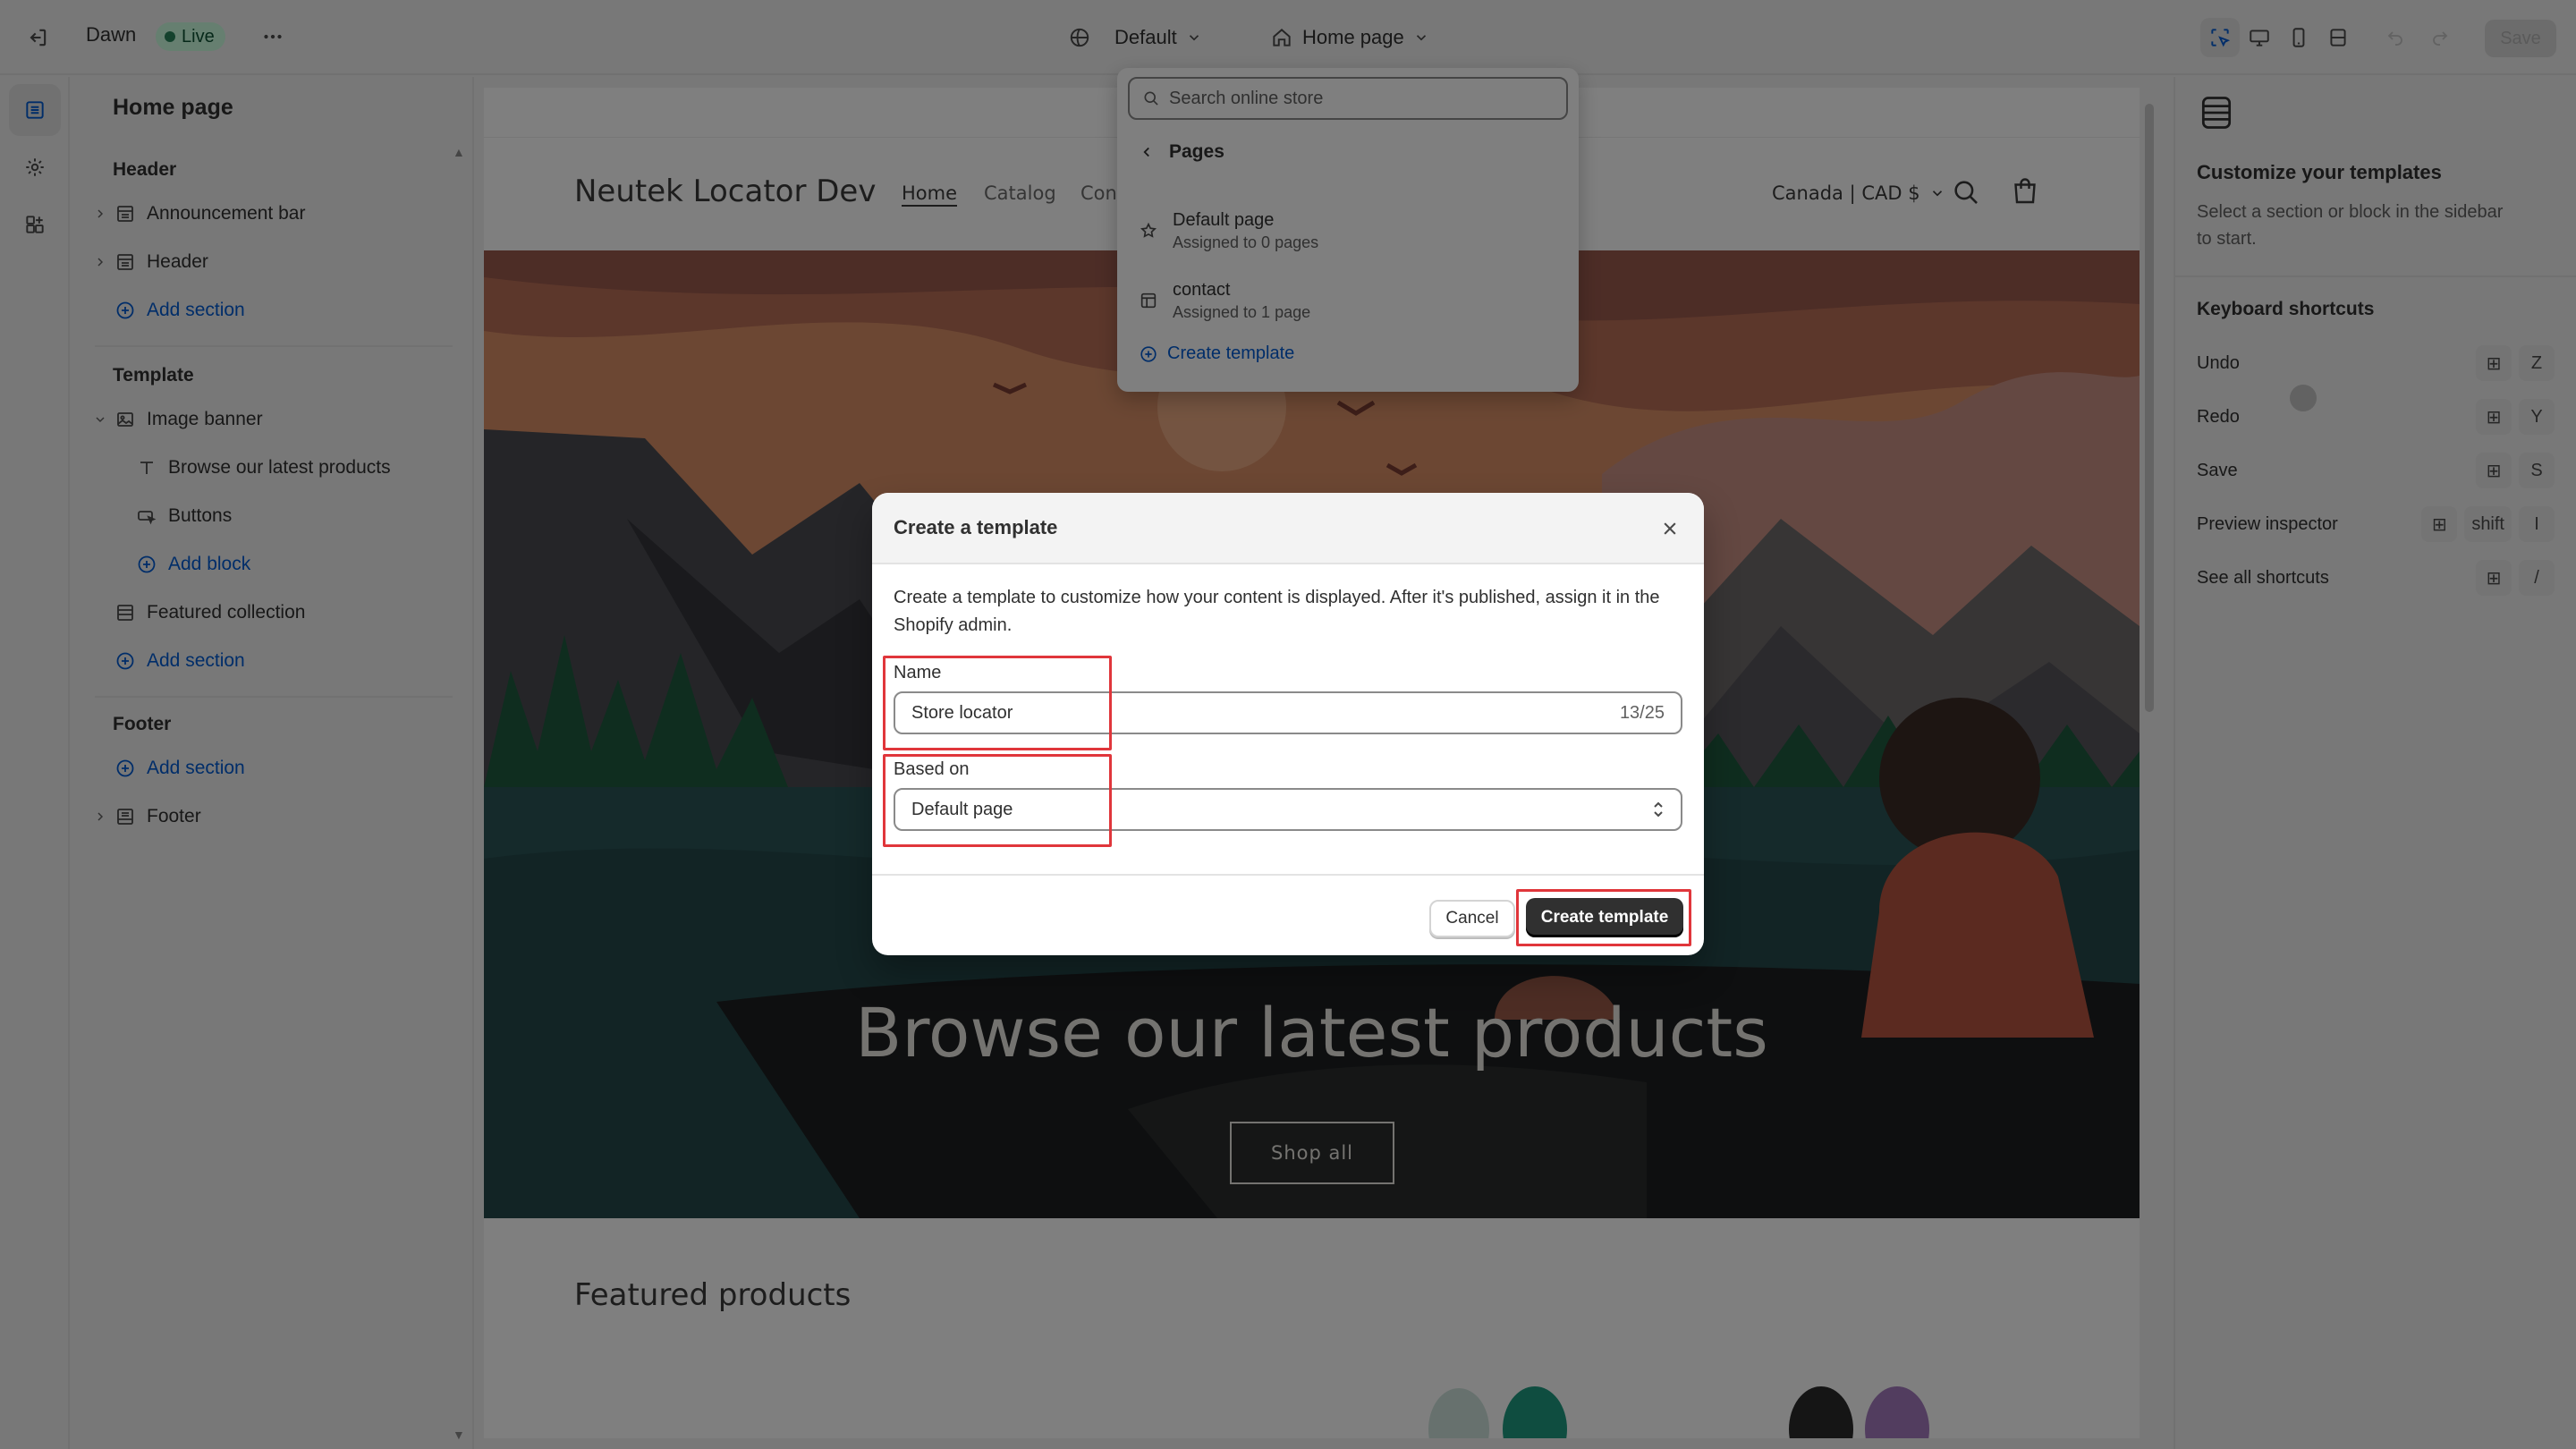  I want to click on mouse-cursor, so click(2303, 398).